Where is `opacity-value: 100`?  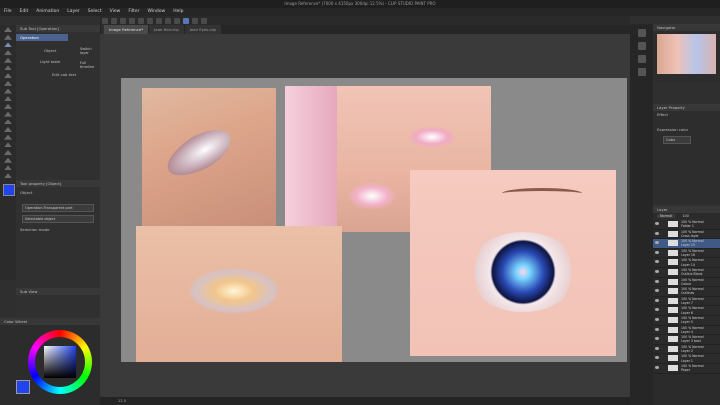
opacity-value: 100 is located at coordinates (685, 216).